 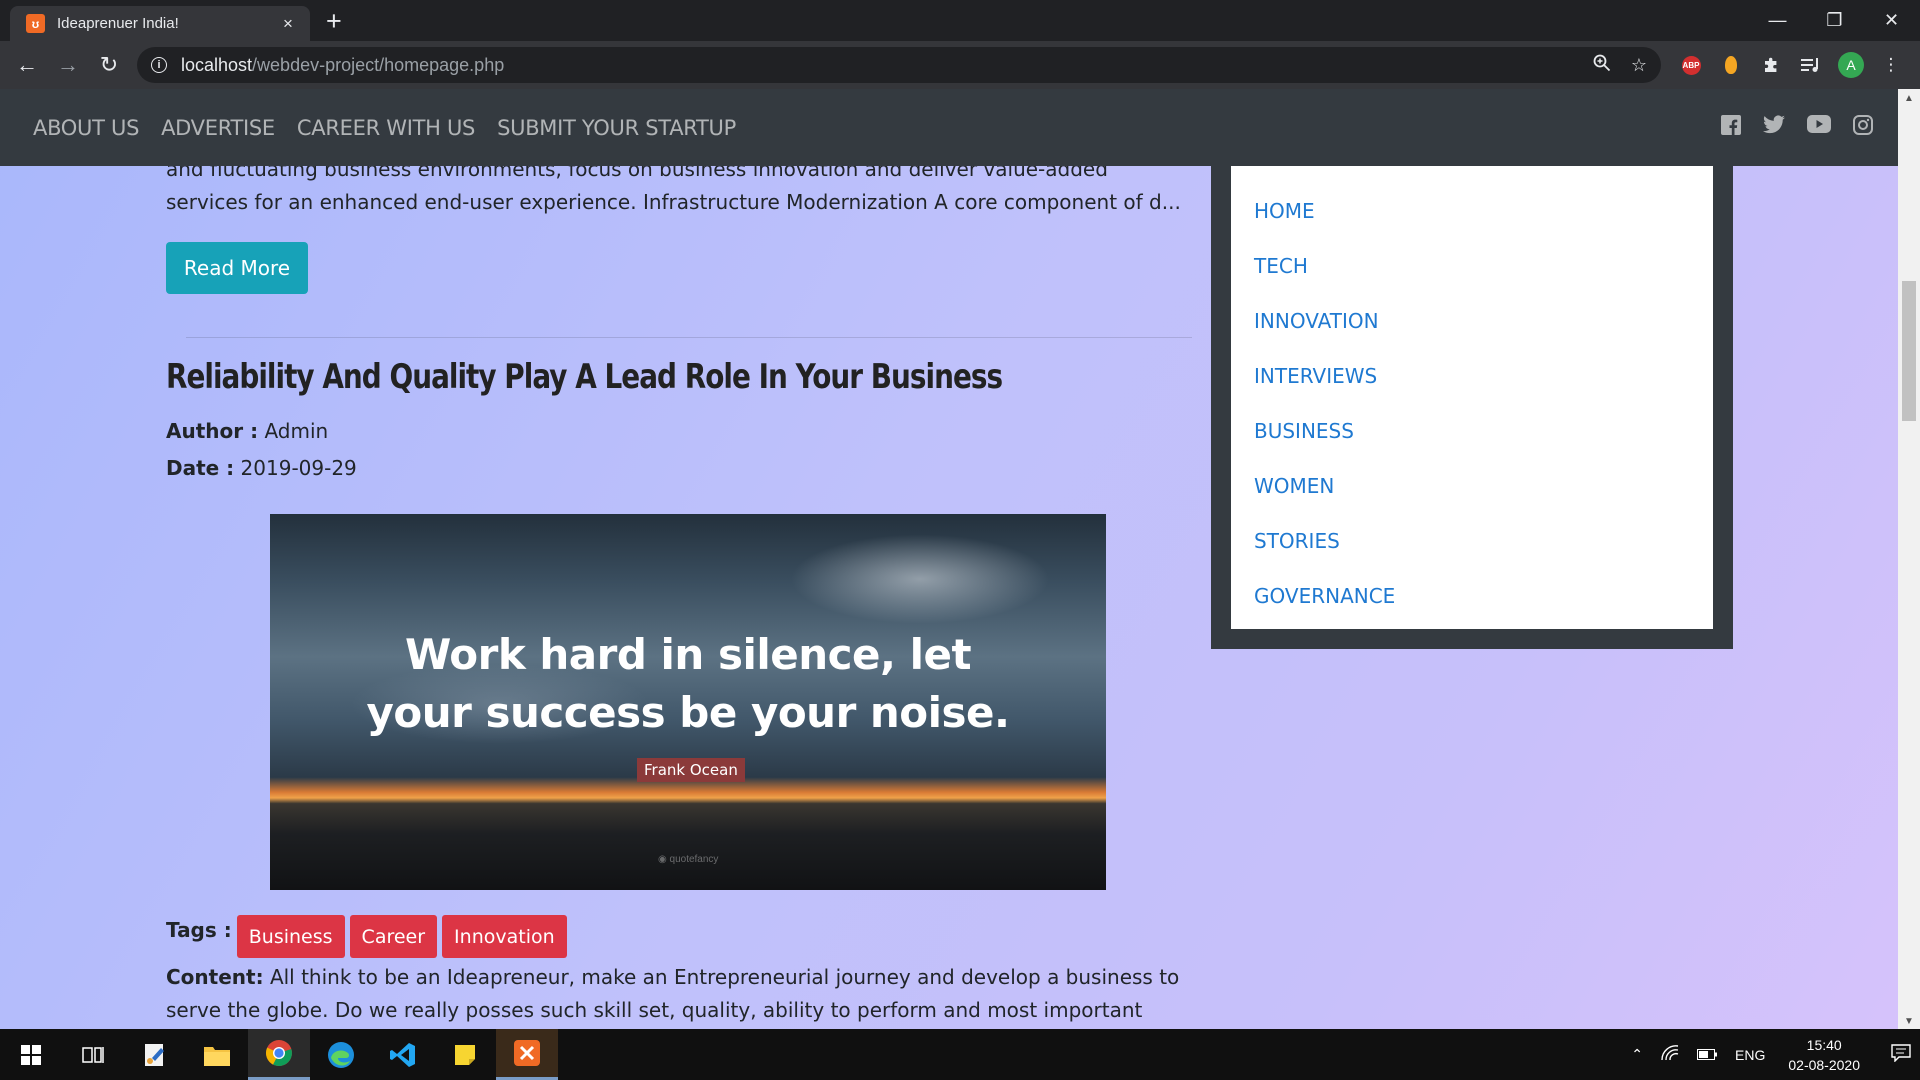 I want to click on quote-line-1: Work hard in silence, let, so click(x=688, y=654).